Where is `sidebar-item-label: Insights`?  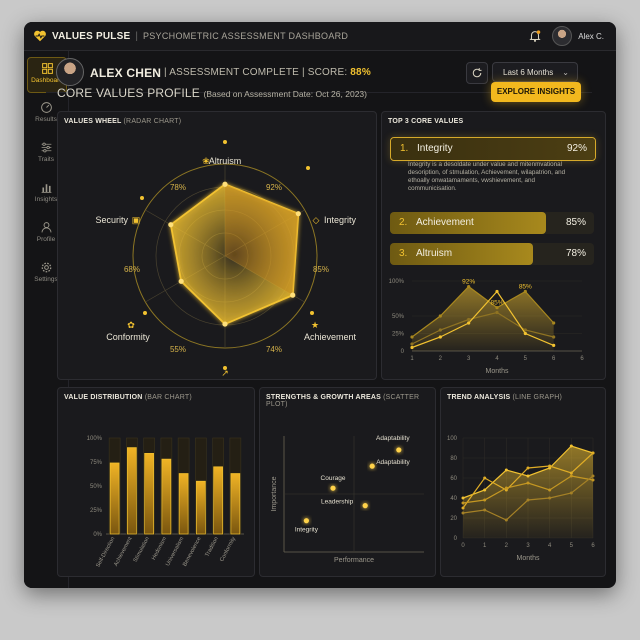 sidebar-item-label: Insights is located at coordinates (46, 199).